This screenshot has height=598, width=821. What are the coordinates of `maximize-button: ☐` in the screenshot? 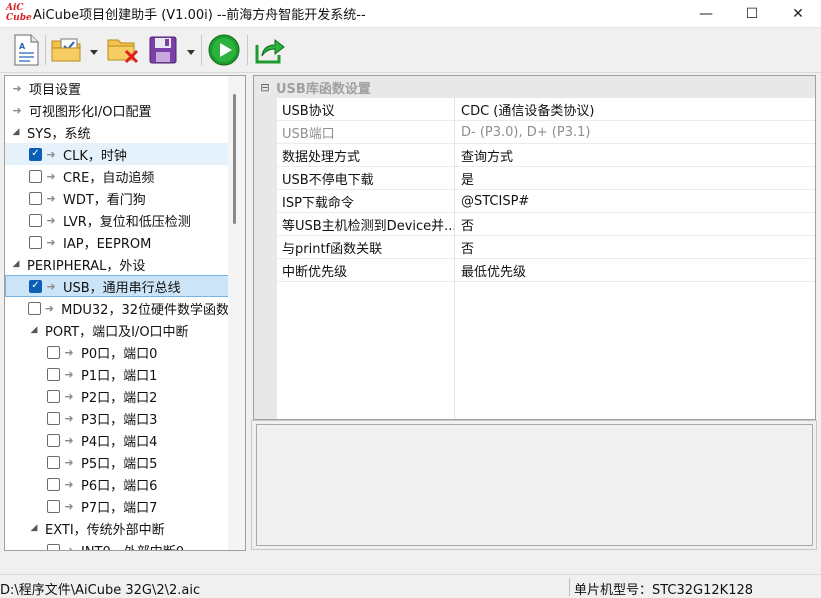 It's located at (752, 14).